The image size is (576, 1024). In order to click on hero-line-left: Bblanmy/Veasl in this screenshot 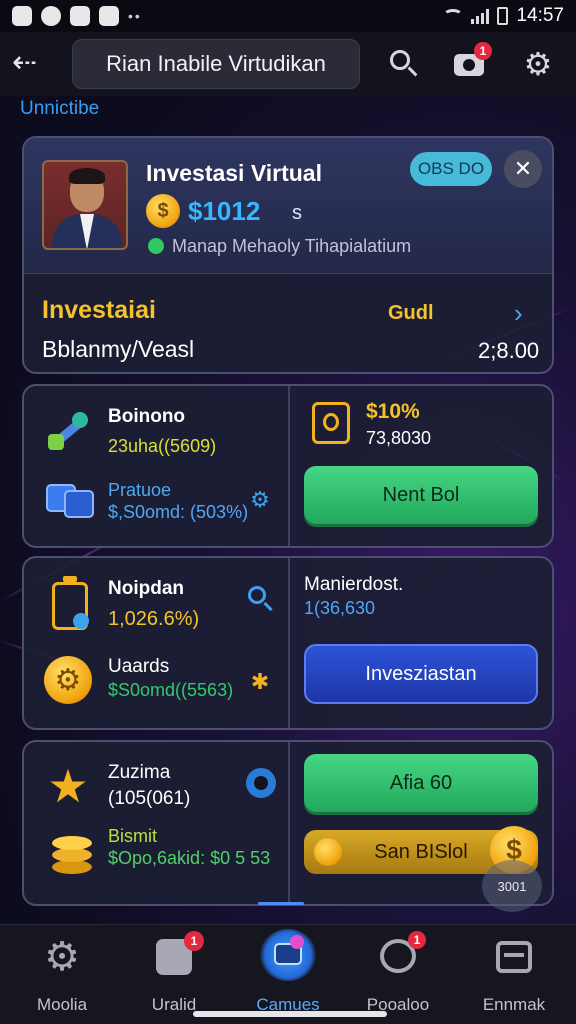, I will do `click(118, 349)`.